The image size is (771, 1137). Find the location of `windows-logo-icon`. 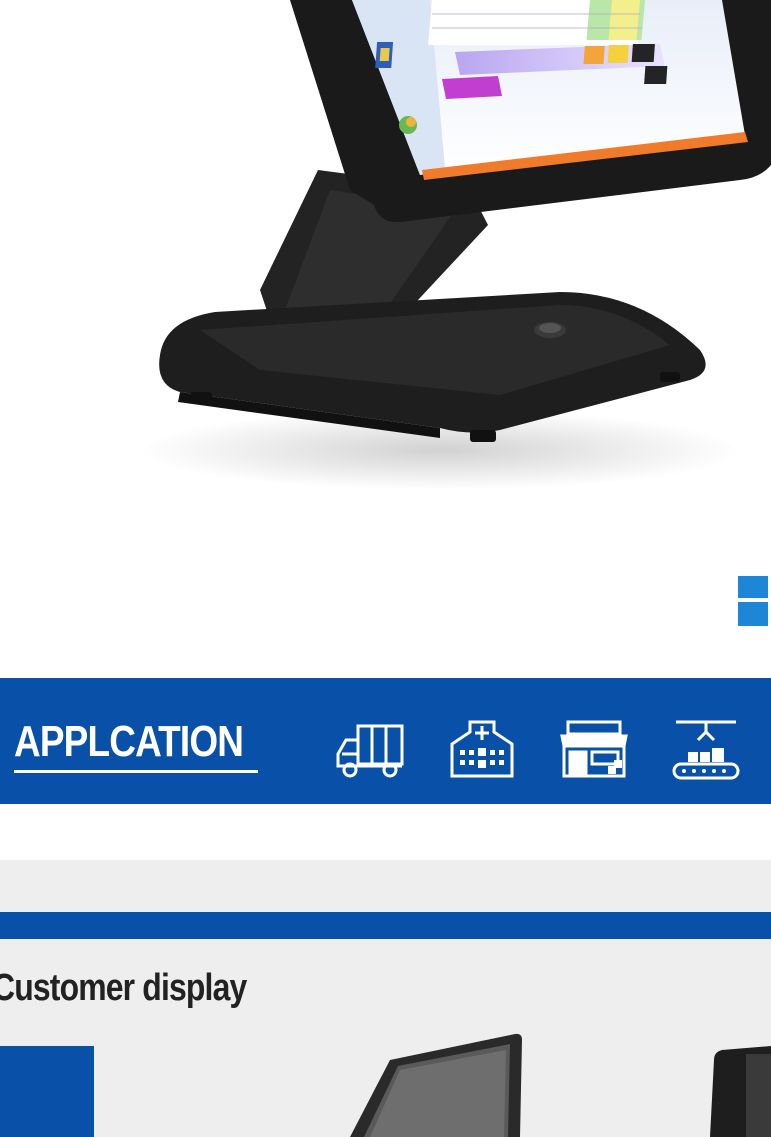

windows-logo-icon is located at coordinates (753, 601).